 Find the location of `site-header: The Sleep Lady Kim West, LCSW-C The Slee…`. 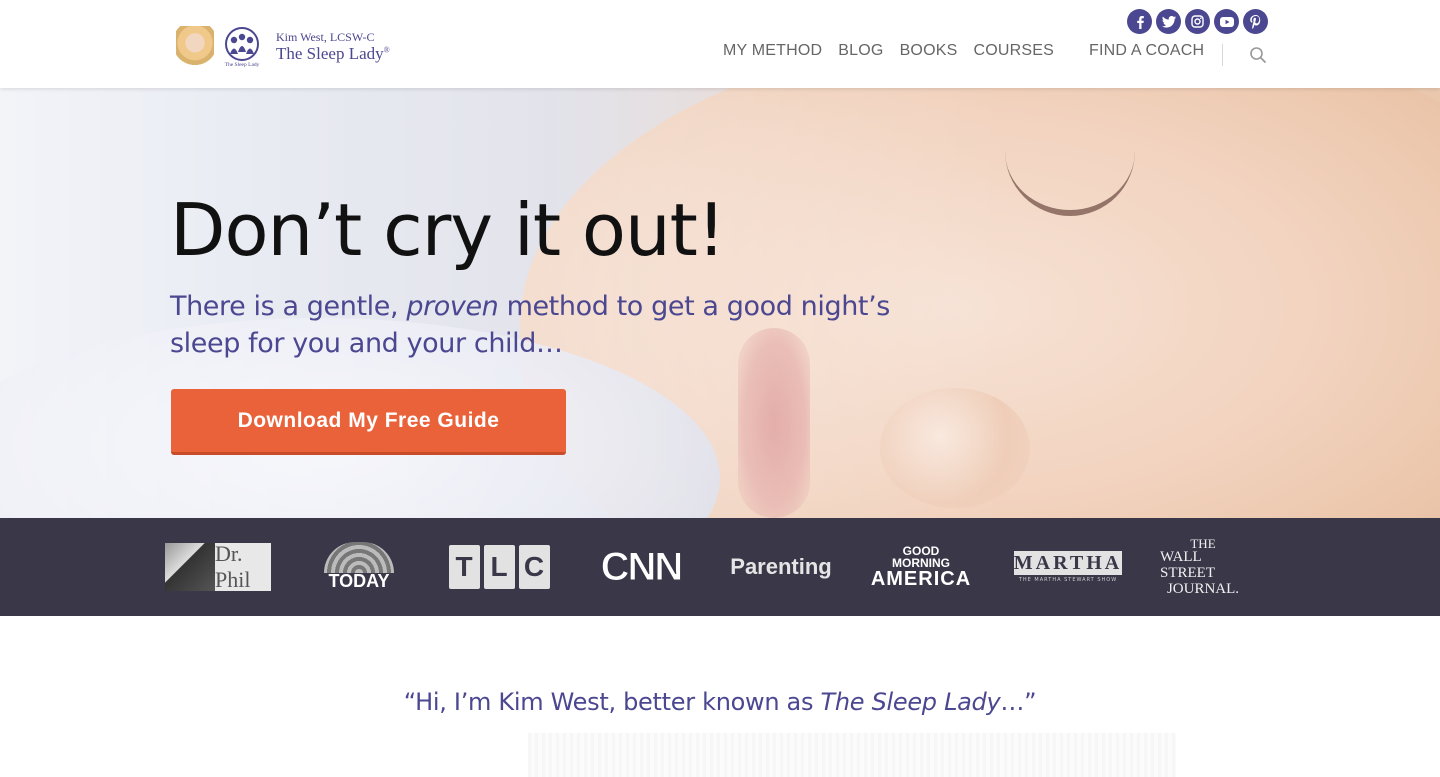

site-header: The Sleep Lady Kim West, LCSW-C The Slee… is located at coordinates (720, 44).